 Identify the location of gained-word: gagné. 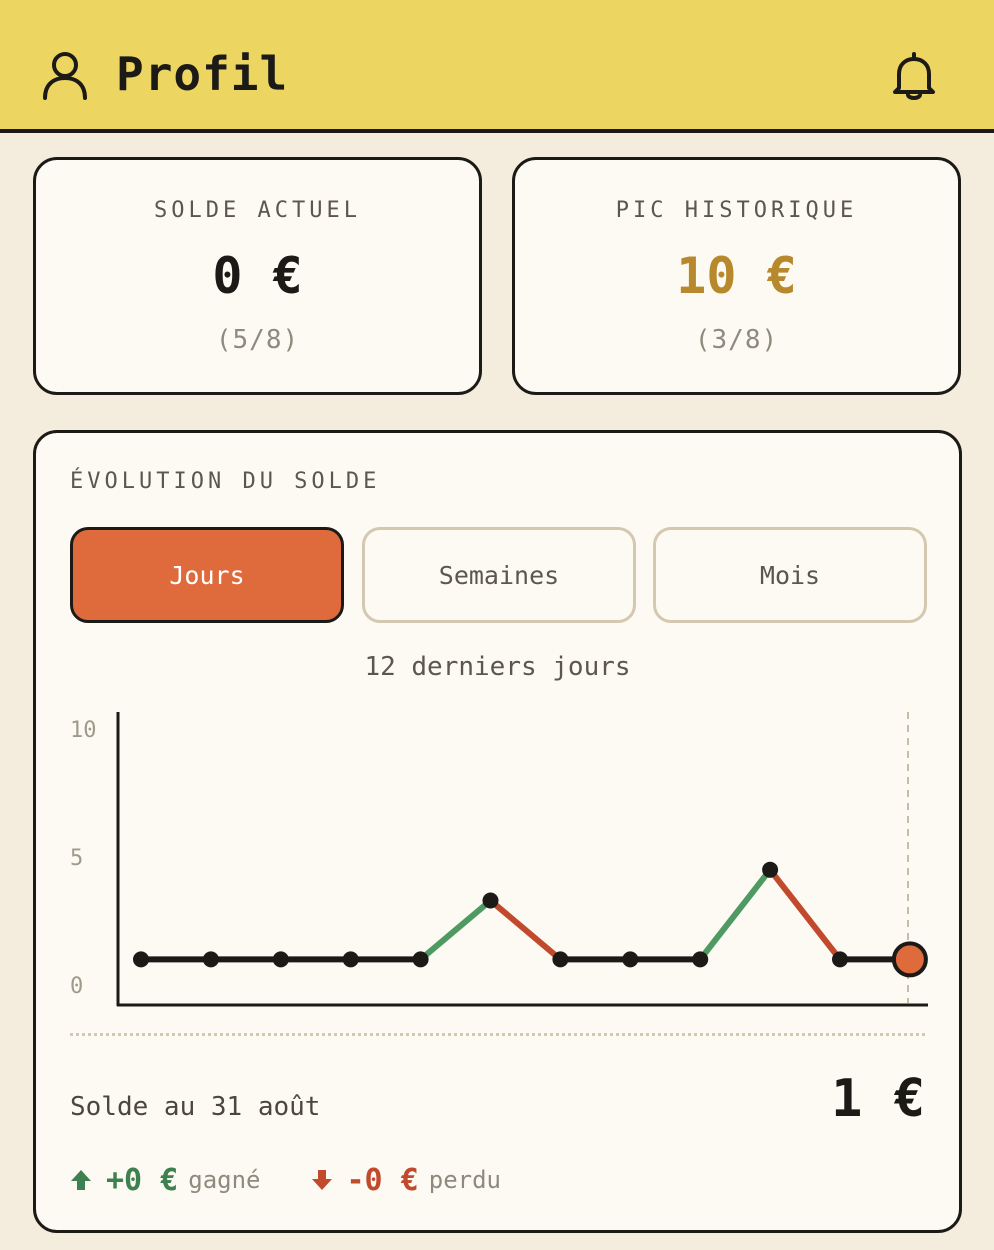
(224, 1180).